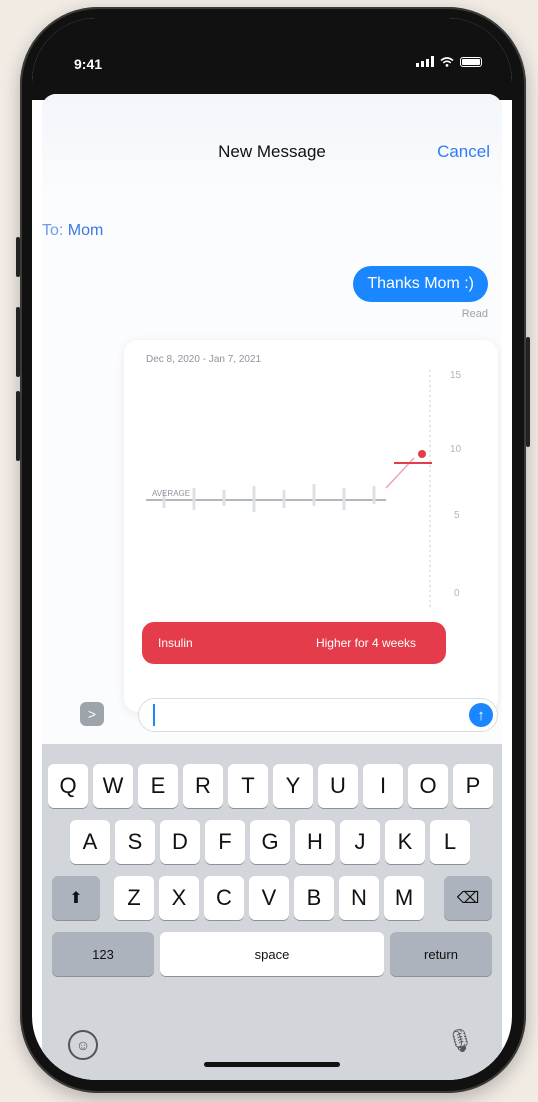 This screenshot has height=1102, width=538. I want to click on key-l: L, so click(450, 842).